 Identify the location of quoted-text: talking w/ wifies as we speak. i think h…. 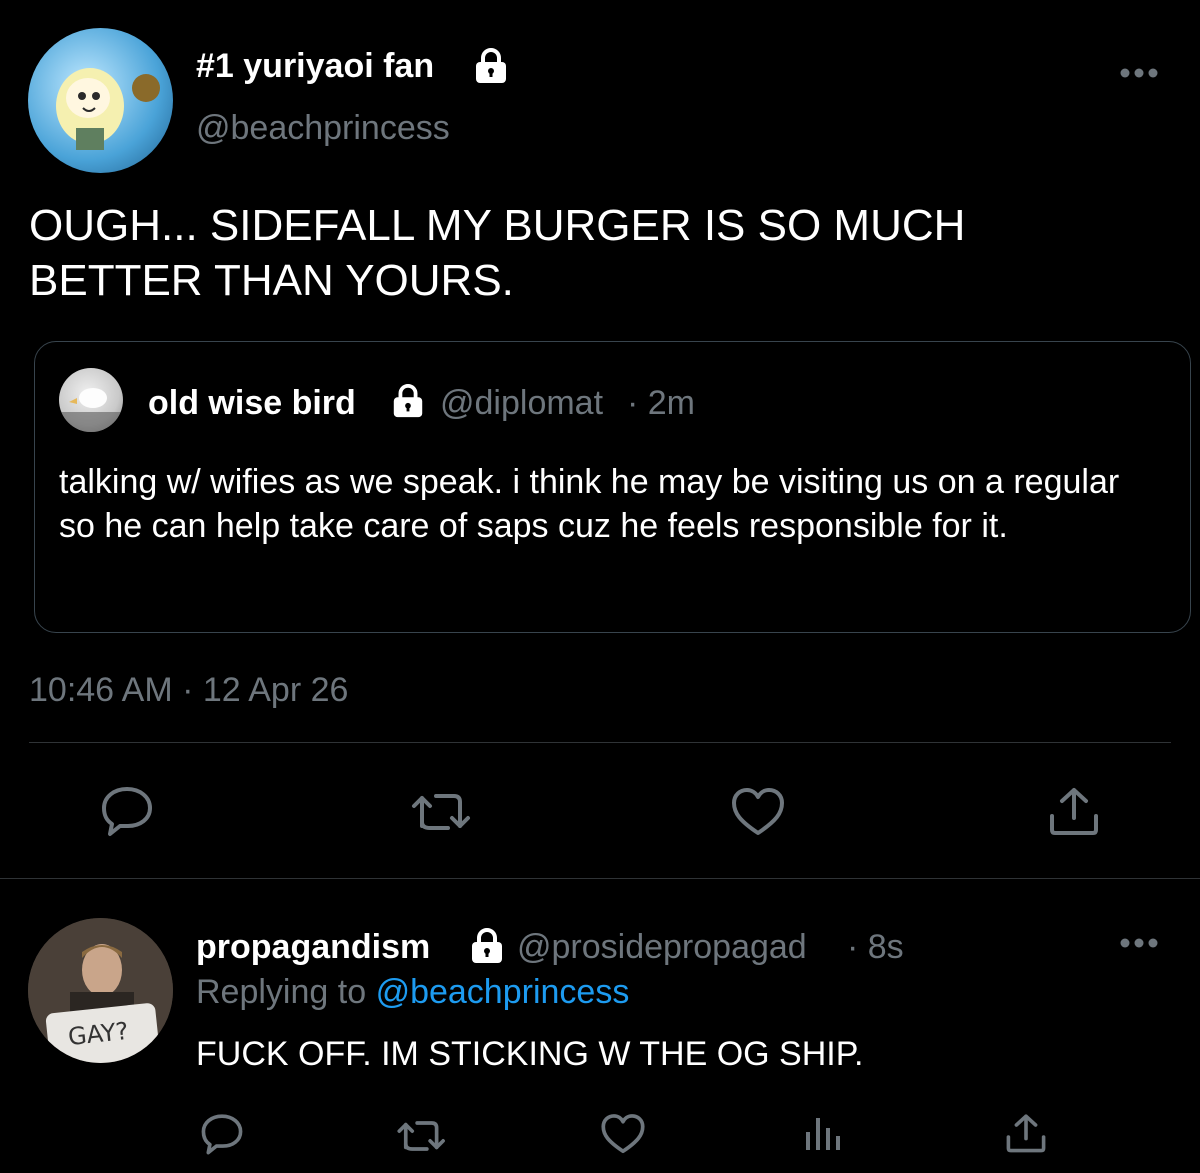
(589, 504).